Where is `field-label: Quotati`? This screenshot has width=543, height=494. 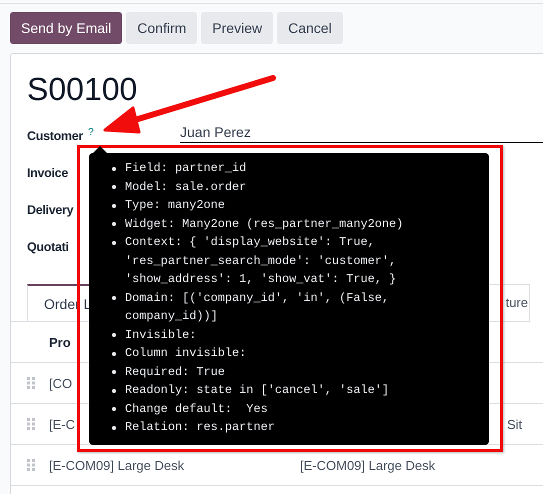 field-label: Quotati is located at coordinates (48, 247).